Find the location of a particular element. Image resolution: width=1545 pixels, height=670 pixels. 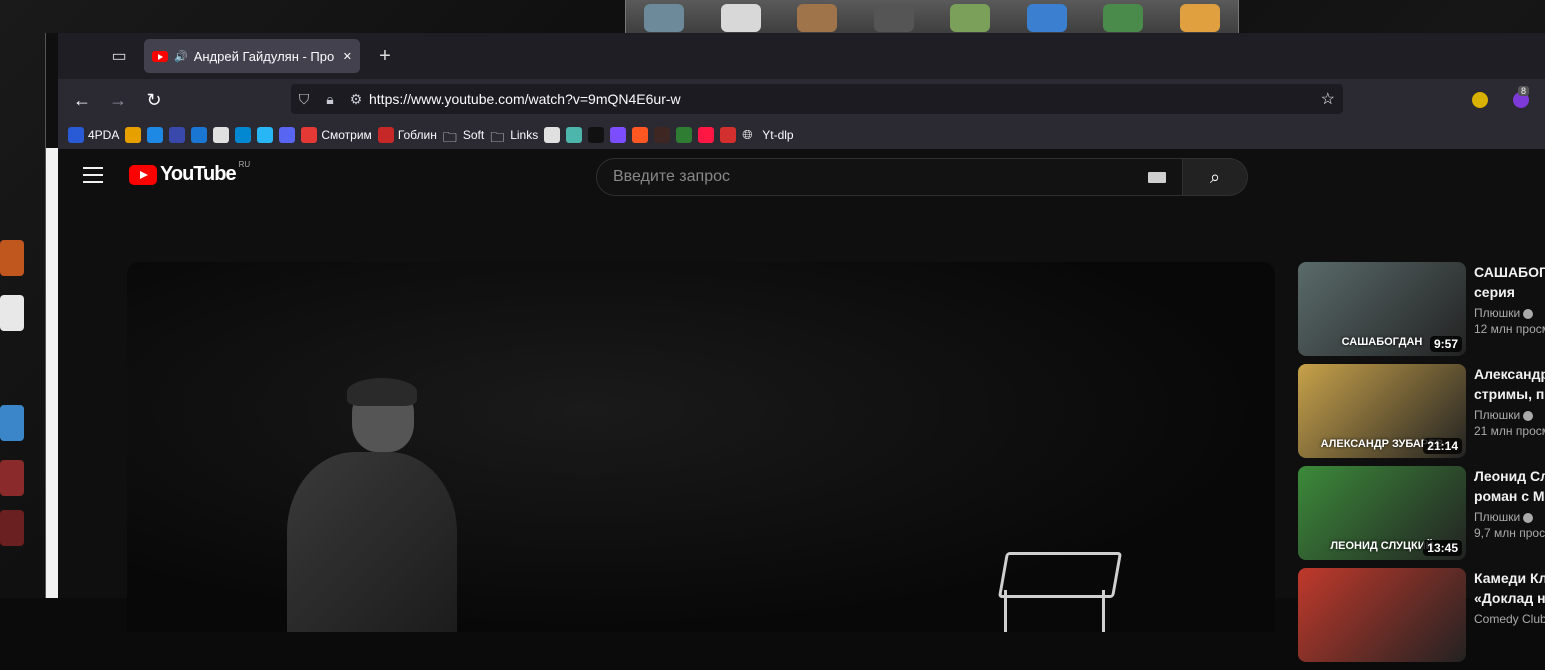

bookmark-item: 4PDA is located at coordinates (93, 135).